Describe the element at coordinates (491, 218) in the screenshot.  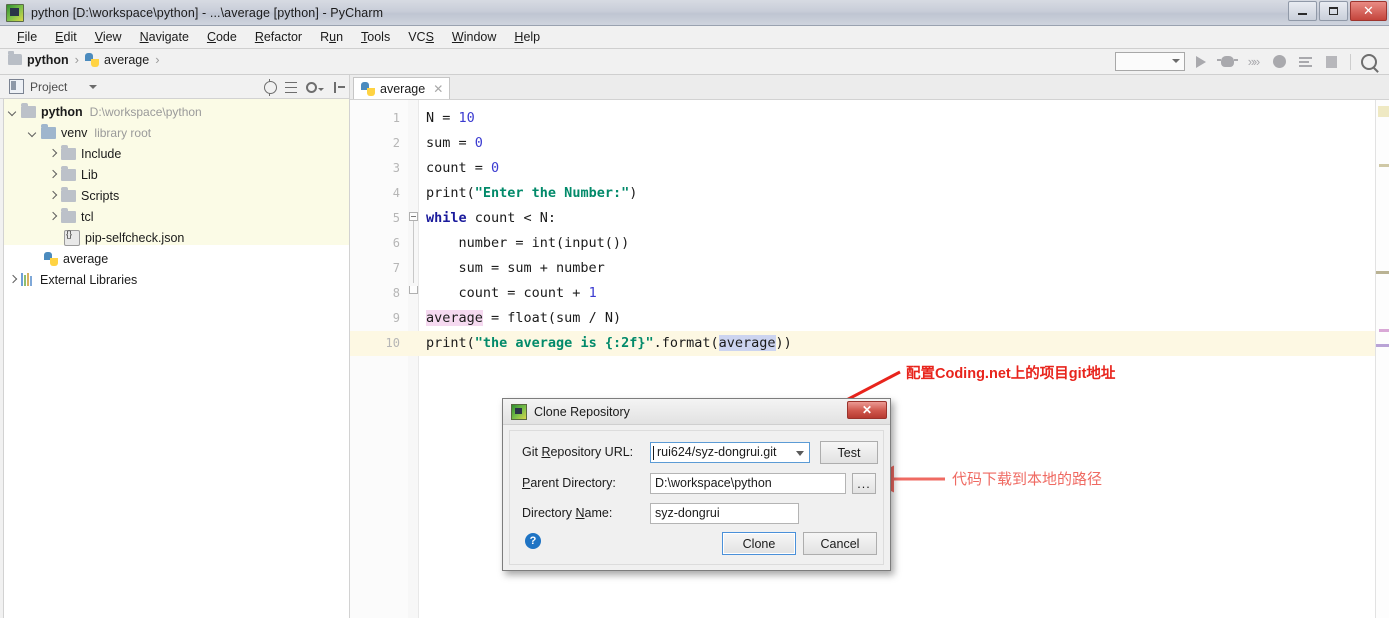
I see `line-content: while count < N:` at that location.